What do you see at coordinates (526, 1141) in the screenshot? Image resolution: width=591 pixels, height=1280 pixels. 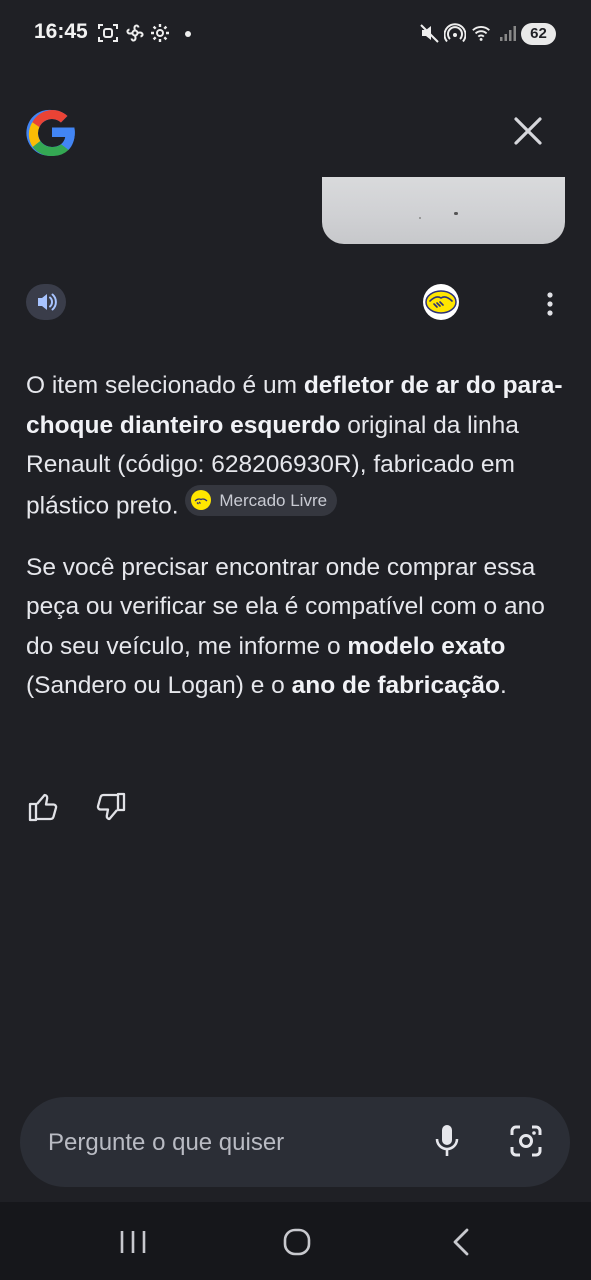 I see `google-lens-button` at bounding box center [526, 1141].